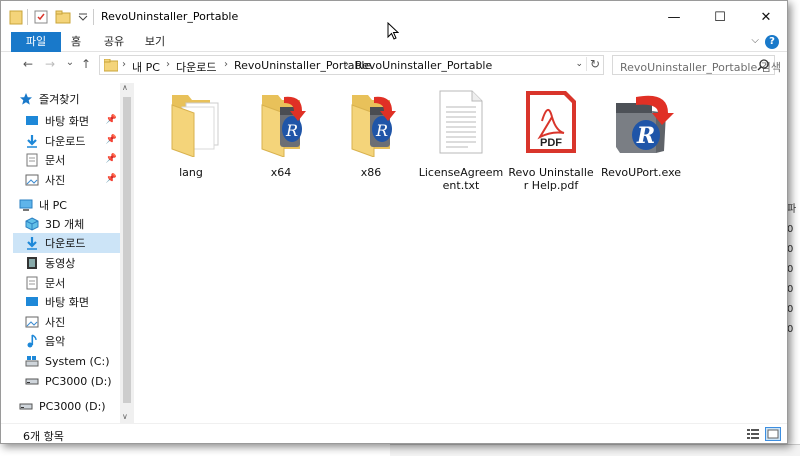  I want to click on sidebar-item-music: 음악, so click(73, 341).